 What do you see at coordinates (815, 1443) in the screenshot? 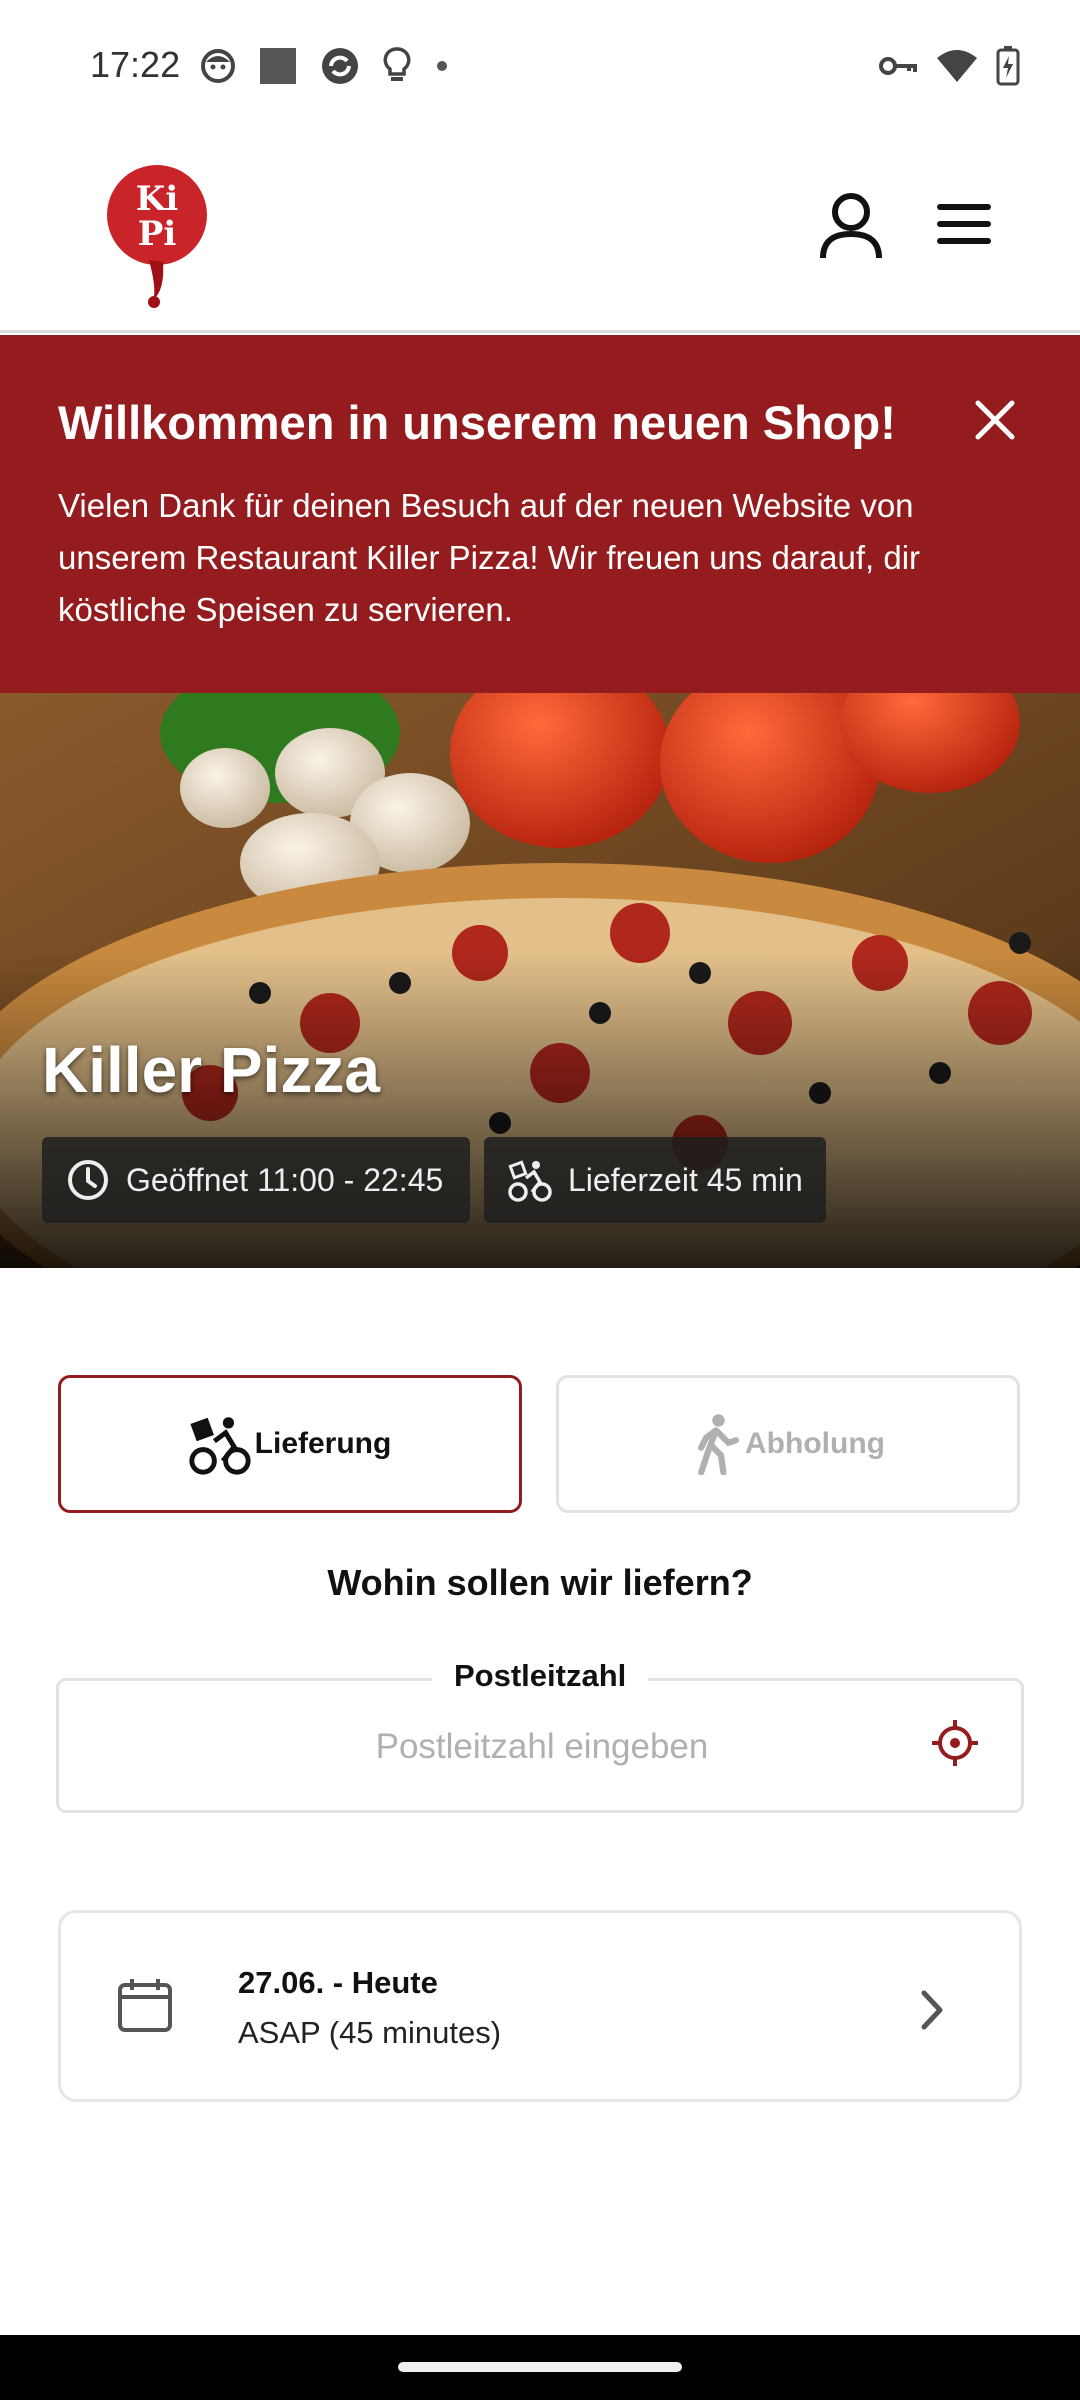
I see `pickup-mode-label: Abholung` at bounding box center [815, 1443].